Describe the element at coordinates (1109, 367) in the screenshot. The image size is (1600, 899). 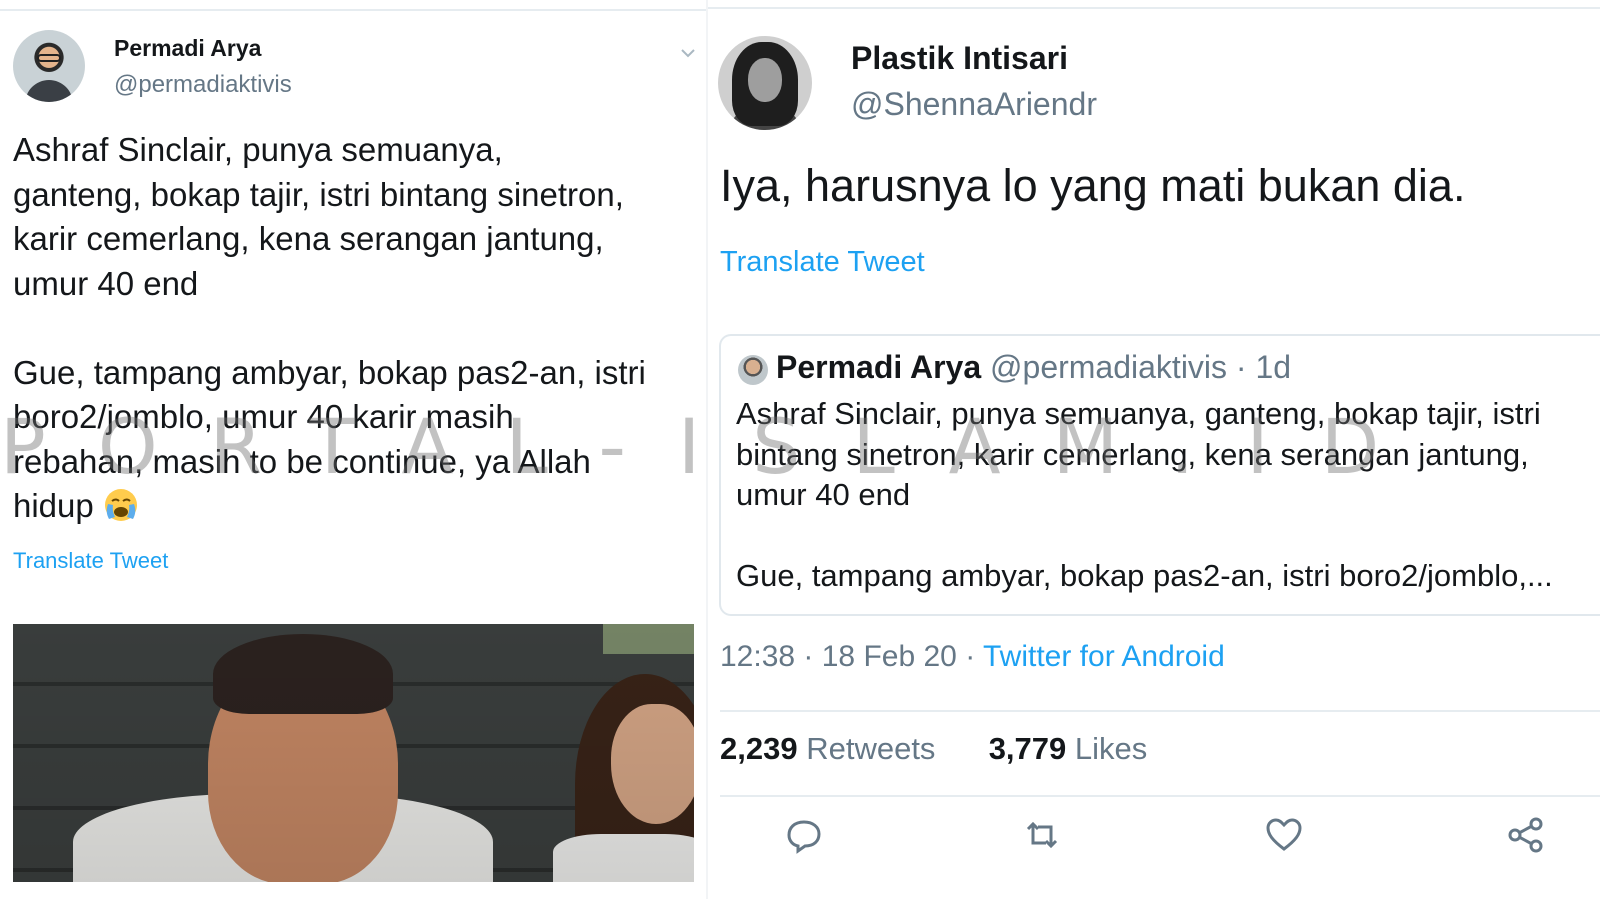
I see `quoted-handle: @permadiaktivis` at that location.